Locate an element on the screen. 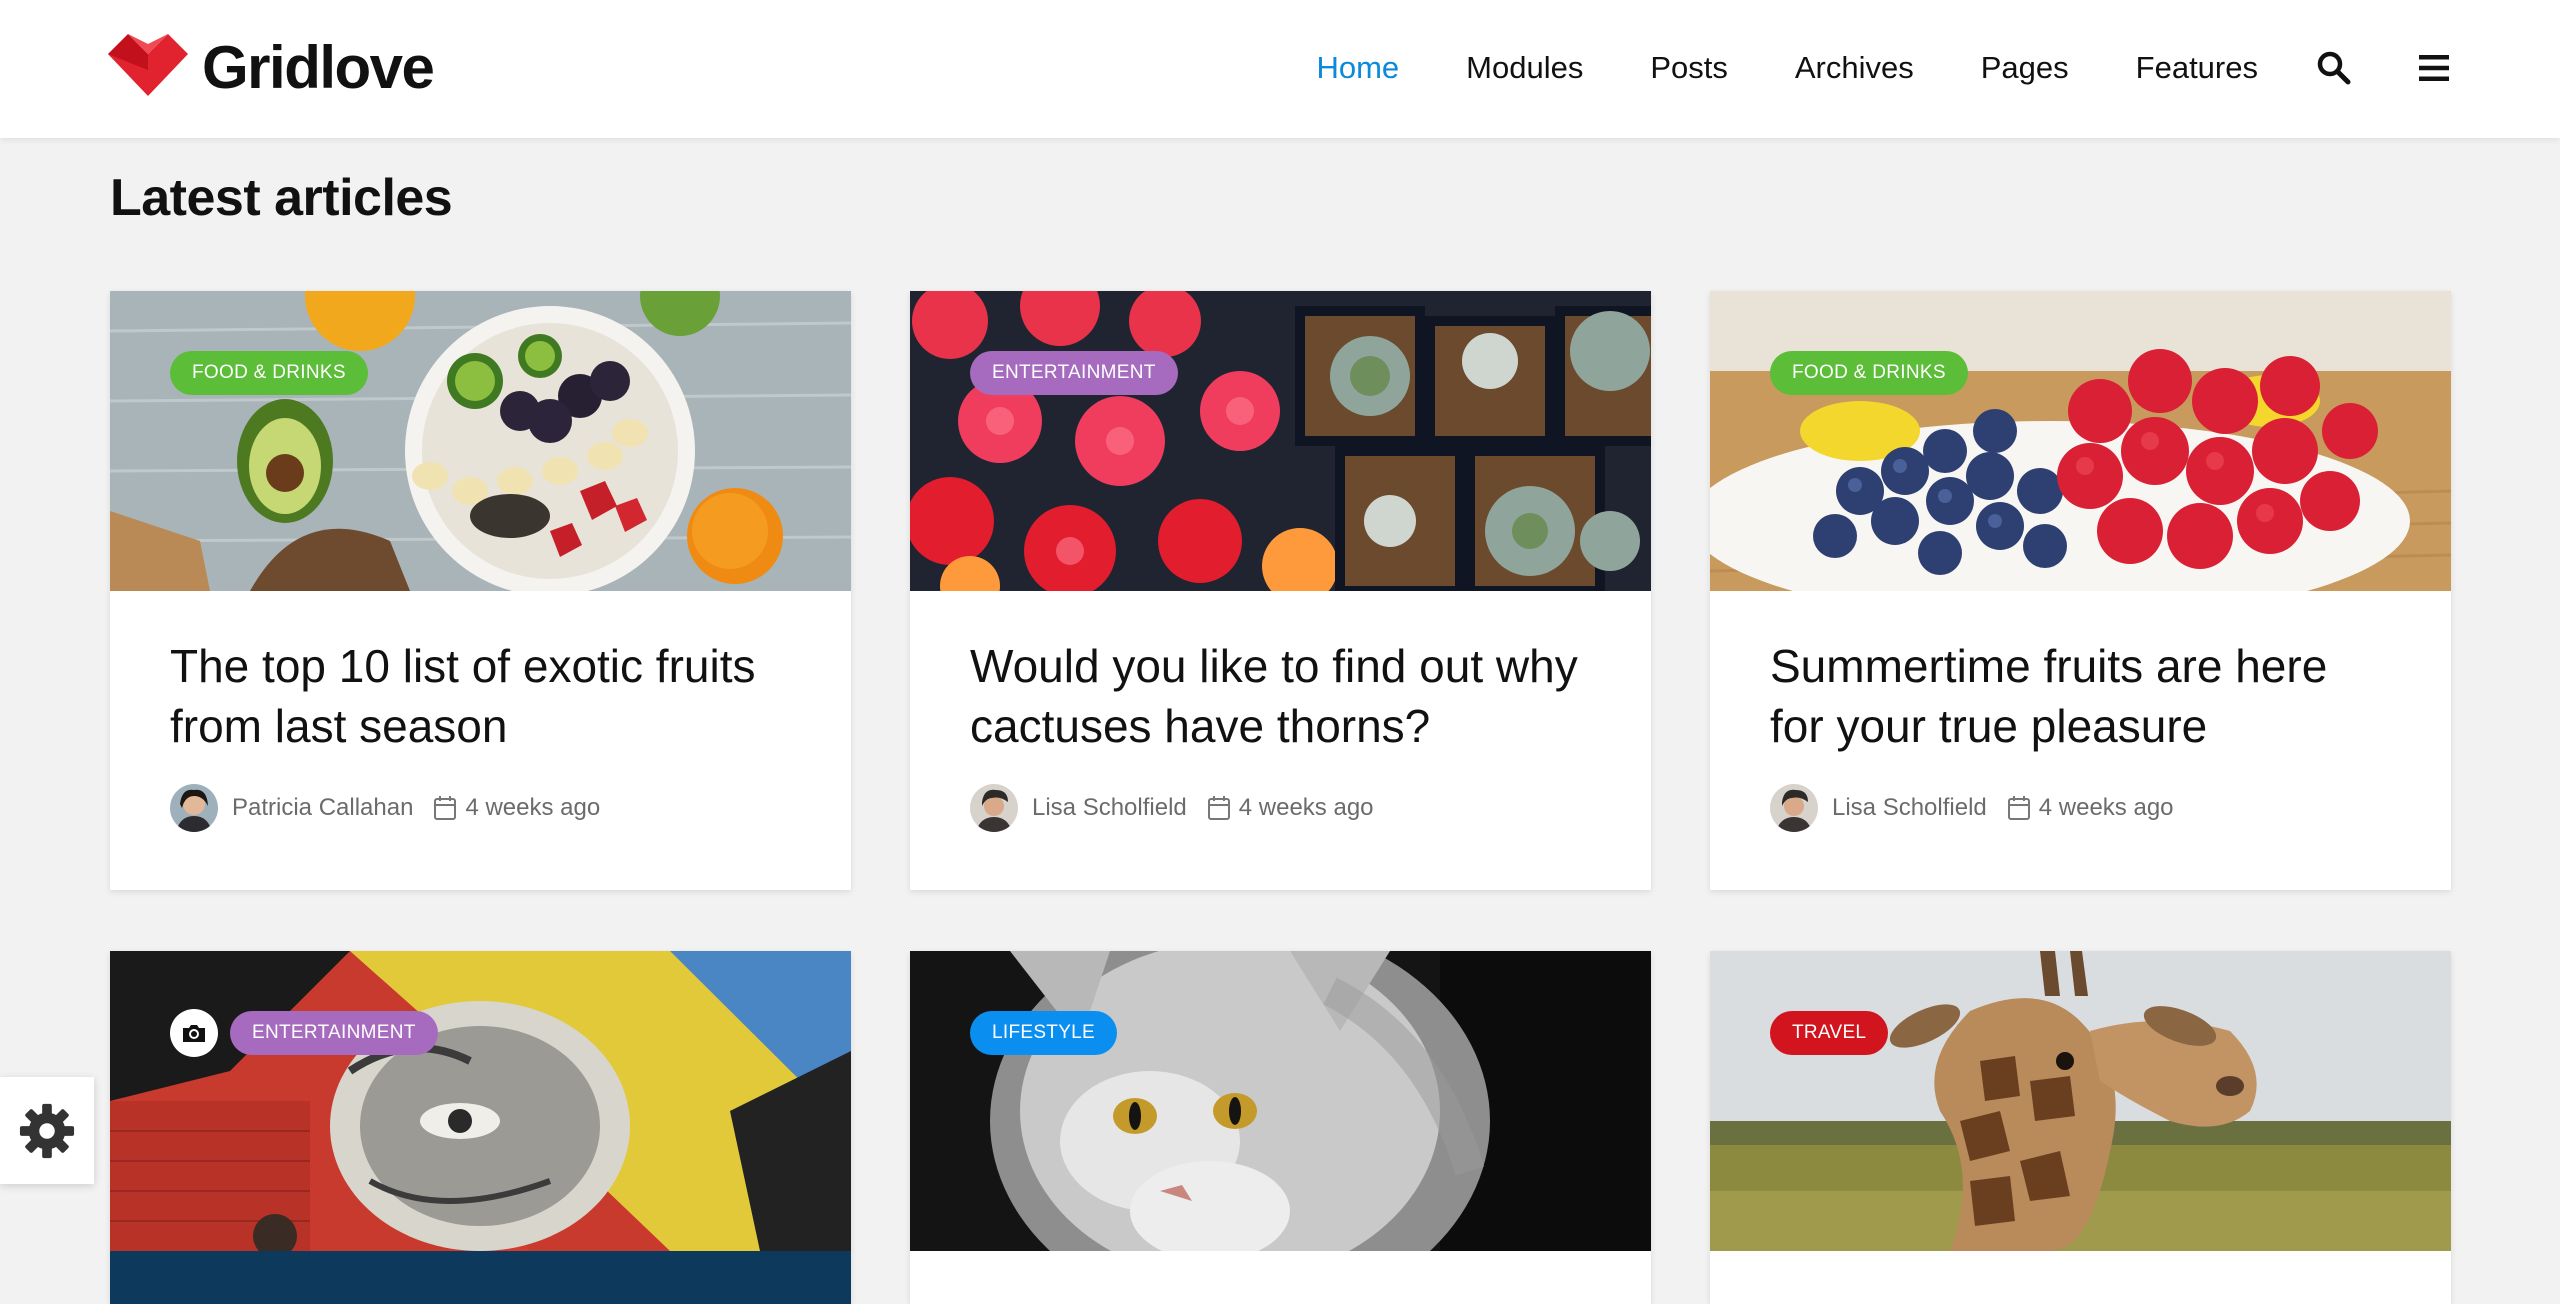 This screenshot has width=2560, height=1304. author-name: Patricia Callahan is located at coordinates (322, 808).